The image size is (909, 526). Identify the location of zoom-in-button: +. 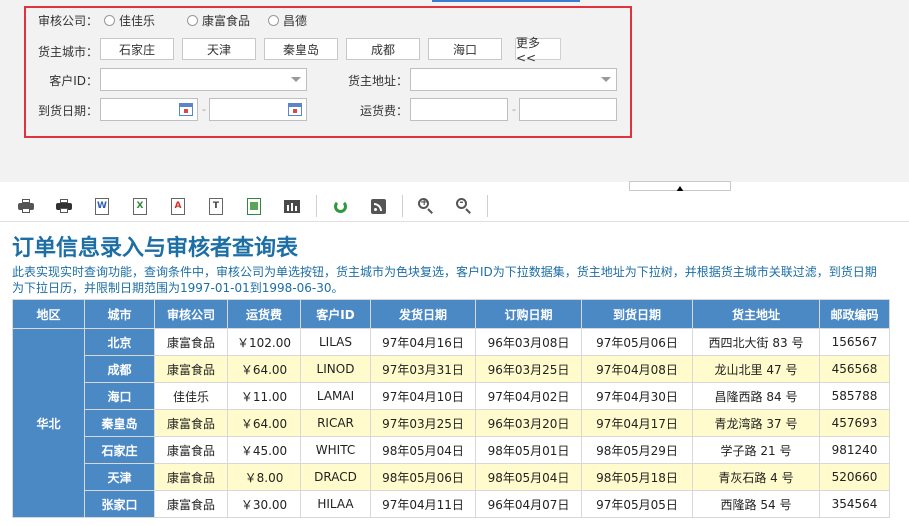
(426, 206).